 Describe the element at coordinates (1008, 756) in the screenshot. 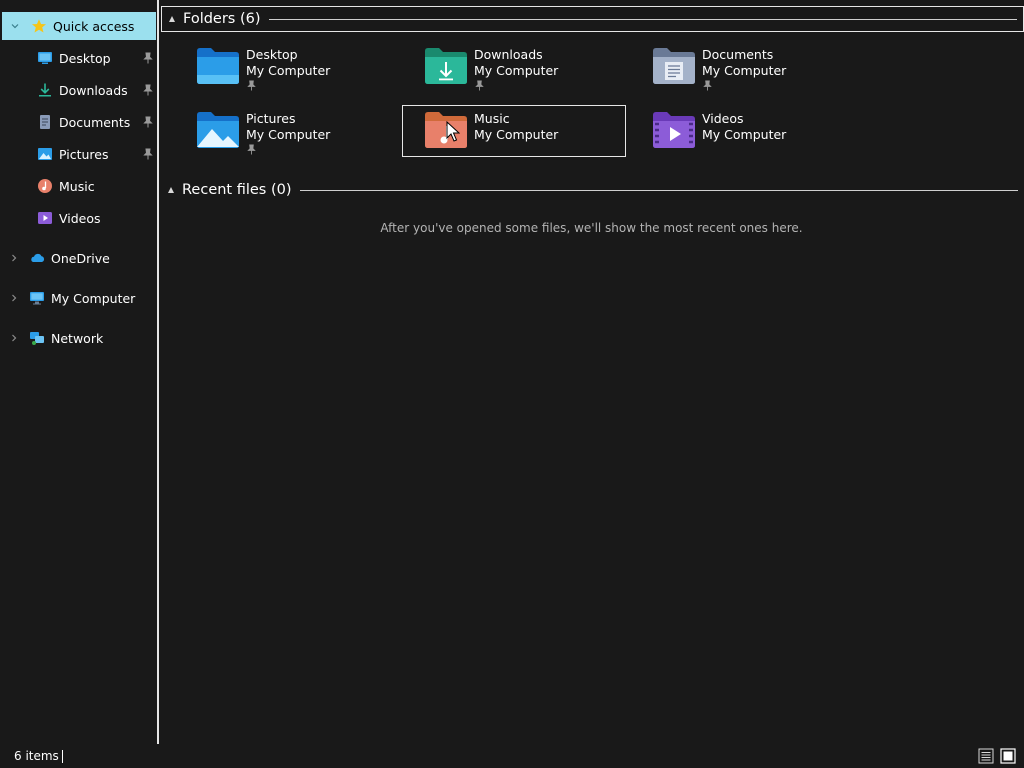

I see `large-icons-view-icon` at that location.